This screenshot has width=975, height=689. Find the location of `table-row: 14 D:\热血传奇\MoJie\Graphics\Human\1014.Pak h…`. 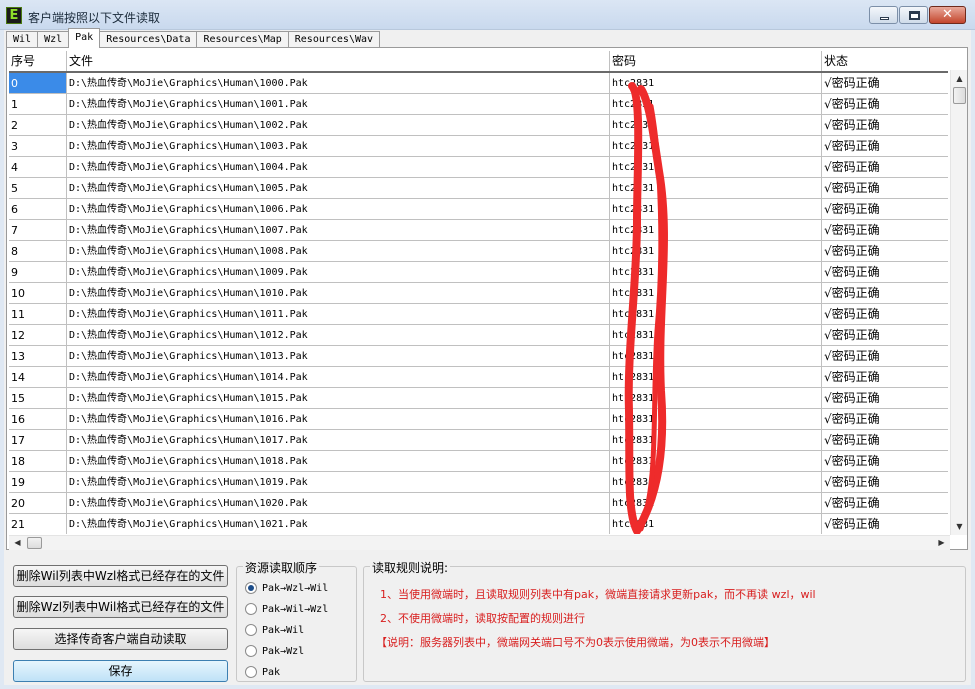

table-row: 14 D:\热血传奇\MoJie\Graphics\Human\1014.Pak h… is located at coordinates (478, 377).